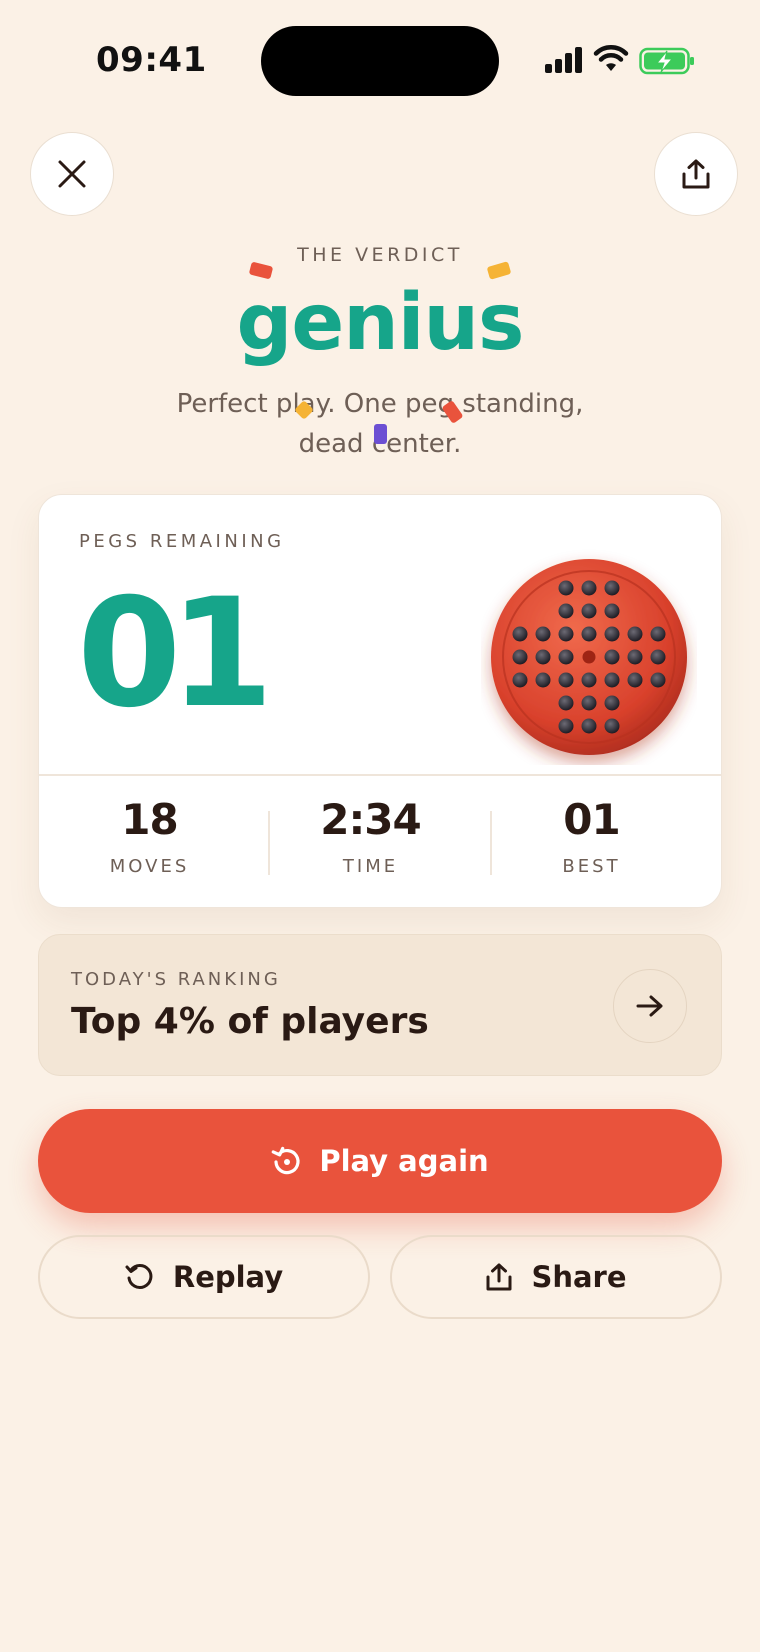 The image size is (760, 1652). I want to click on peg-board-icon, so click(589, 657).